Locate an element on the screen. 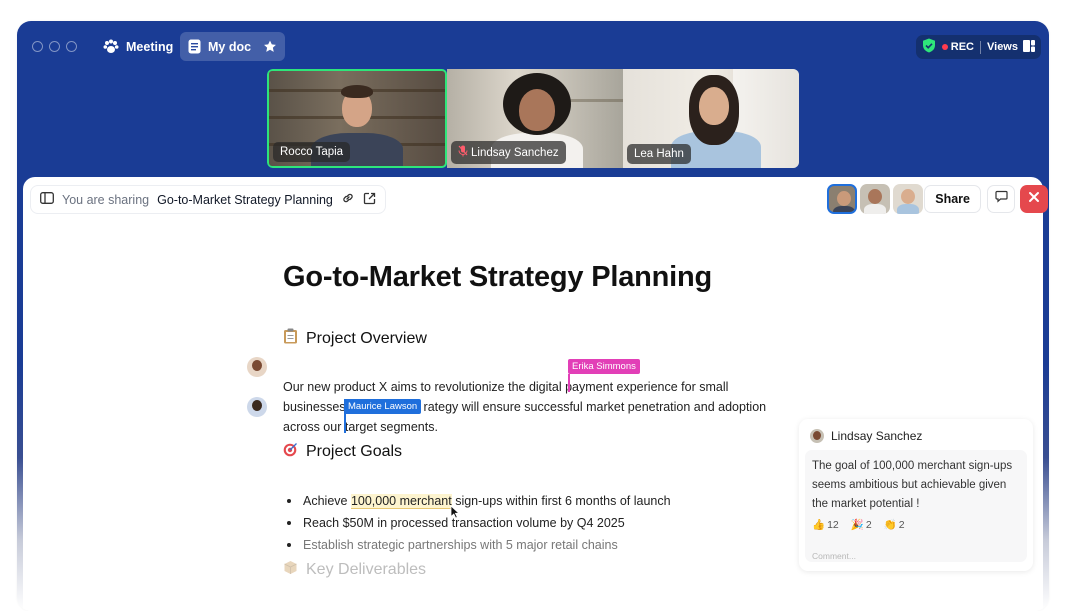  link-icon is located at coordinates (348, 199).